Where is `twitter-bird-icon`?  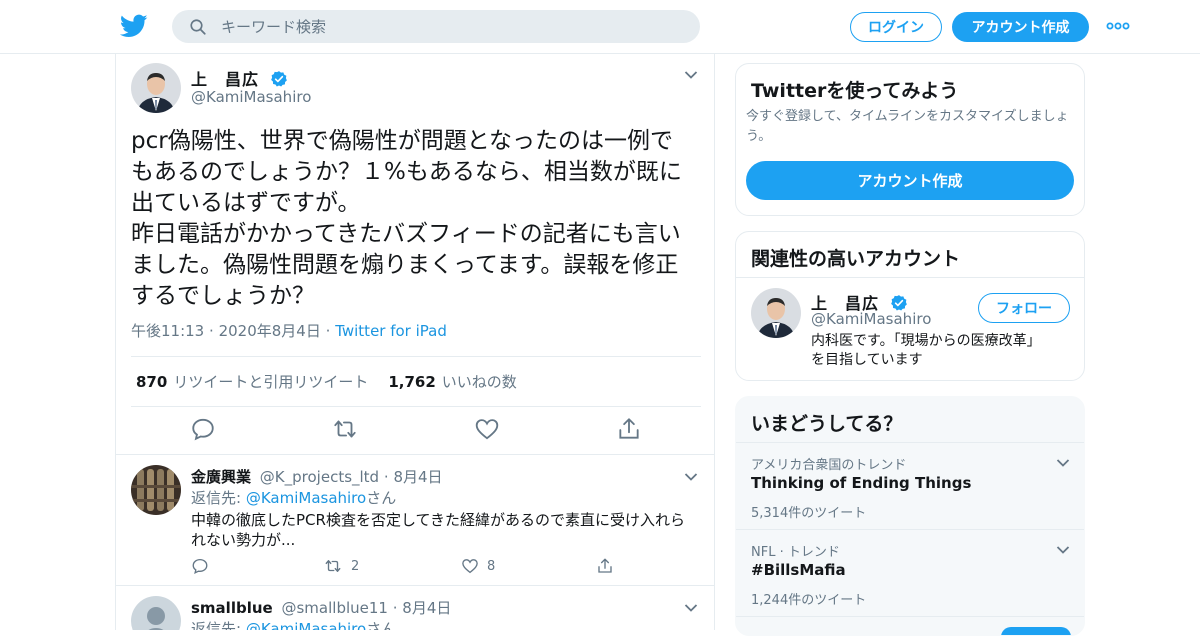 twitter-bird-icon is located at coordinates (134, 26).